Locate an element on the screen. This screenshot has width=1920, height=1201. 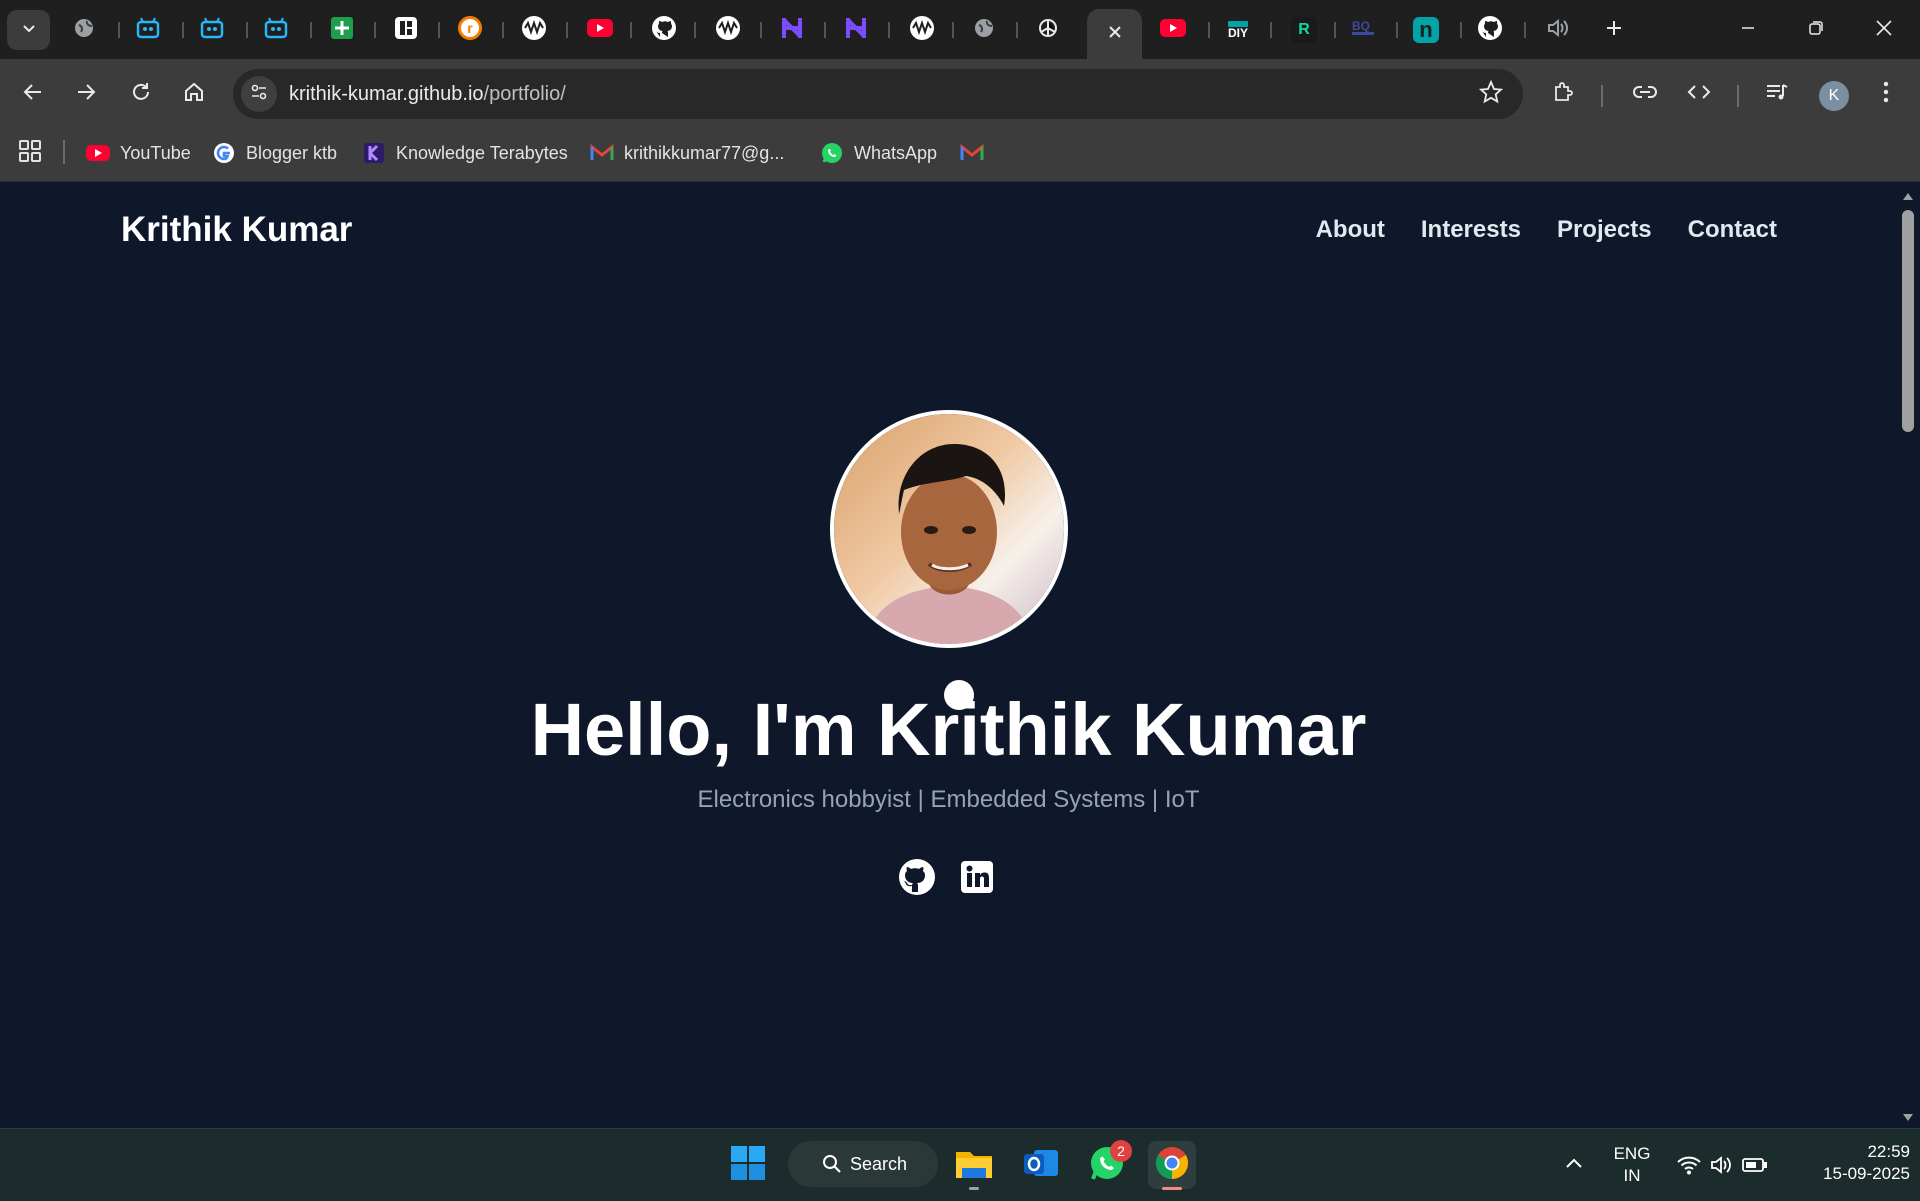
site-info-button is located at coordinates (259, 94).